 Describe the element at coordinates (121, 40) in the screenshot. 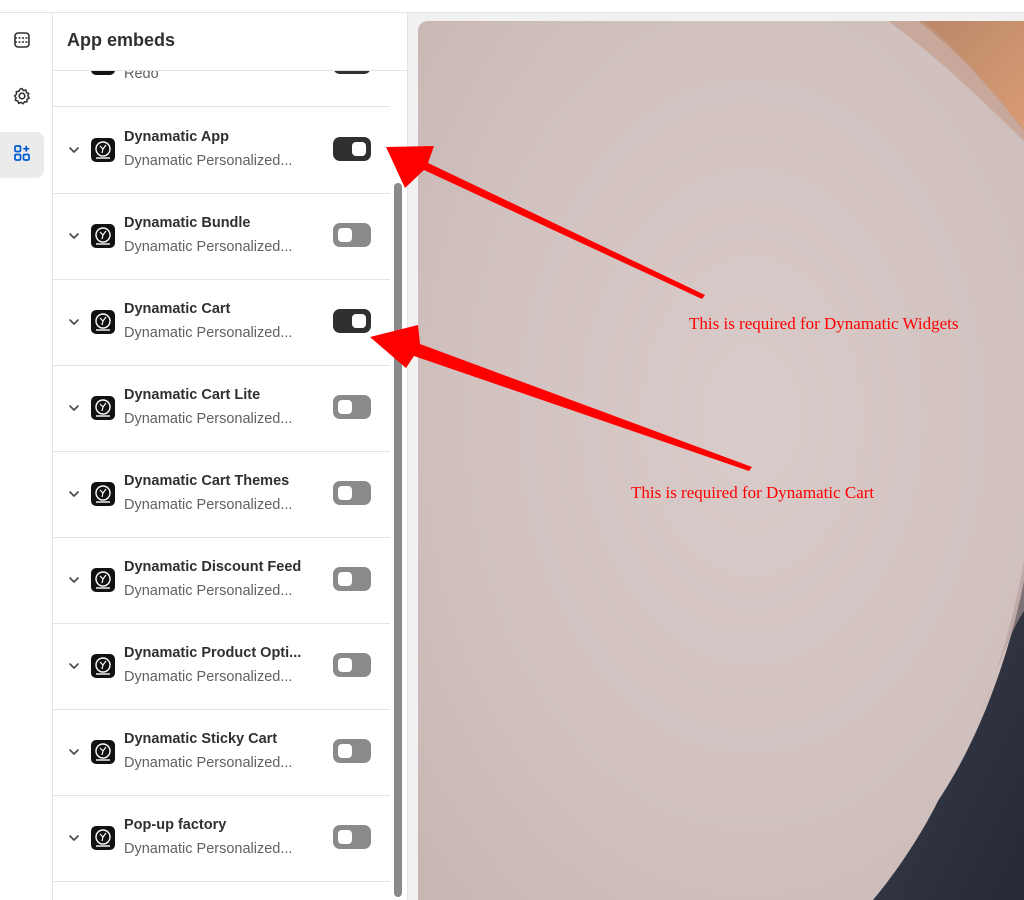

I see `page-title: App embeds` at that location.